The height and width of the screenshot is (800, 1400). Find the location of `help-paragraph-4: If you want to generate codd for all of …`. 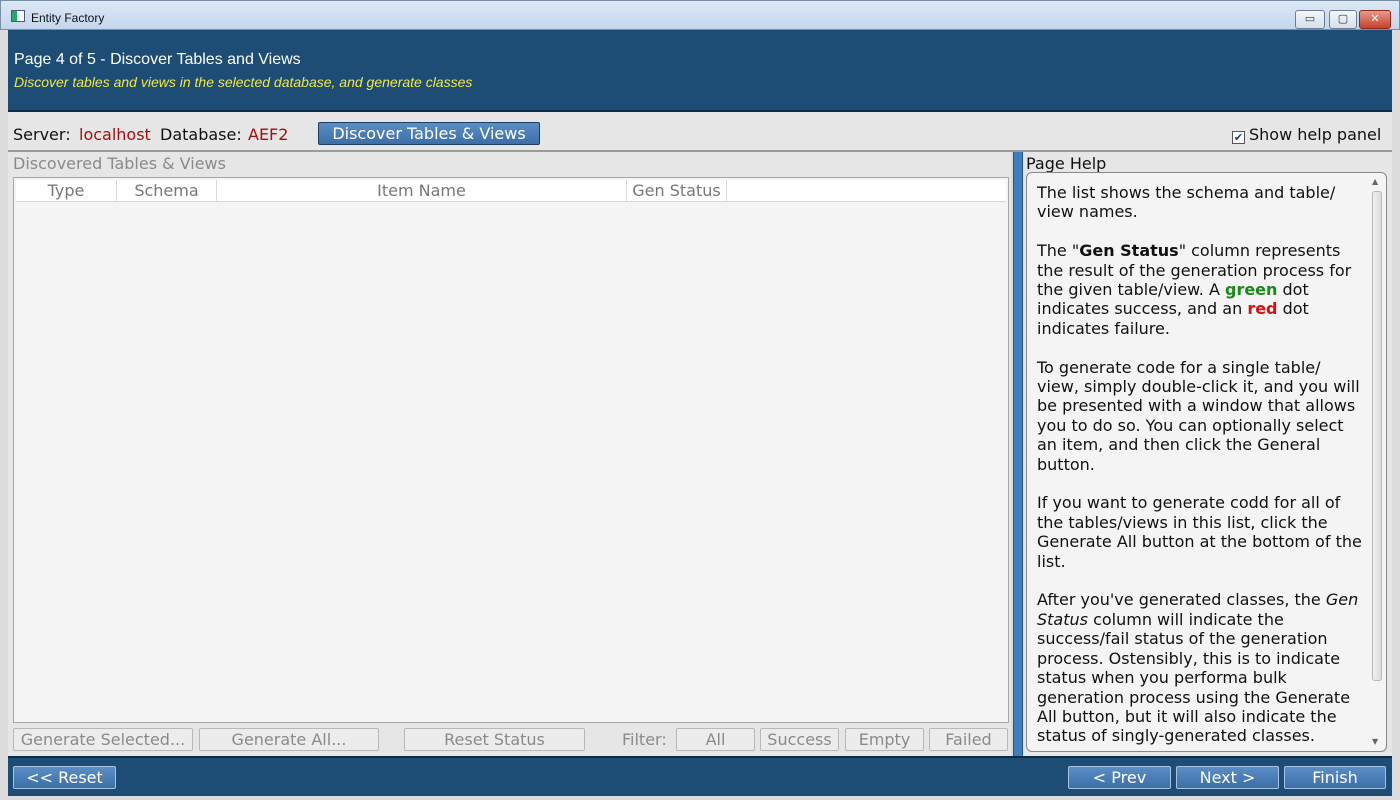

help-paragraph-4: If you want to generate codd for all of … is located at coordinates (1199, 532).